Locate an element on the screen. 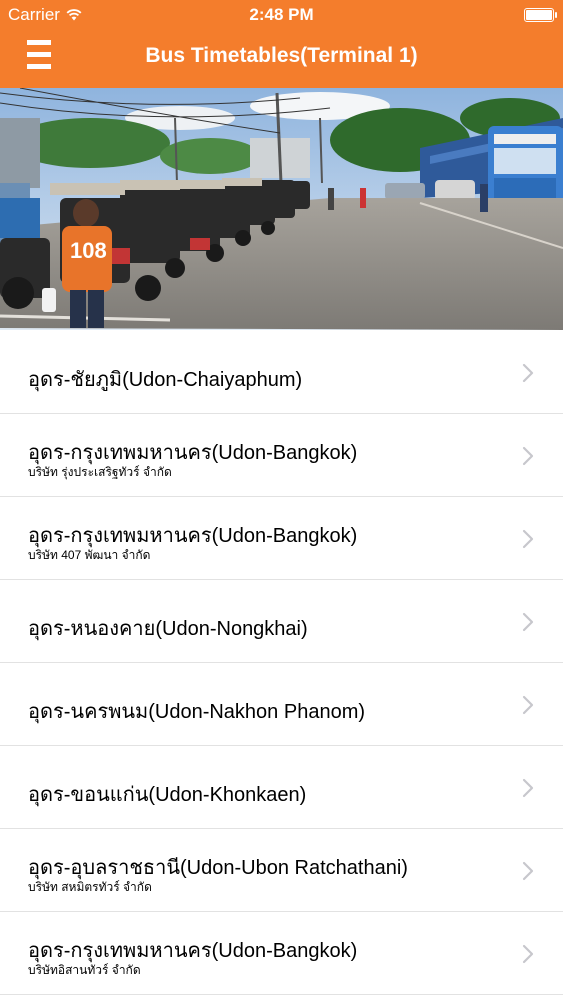 The height and width of the screenshot is (1000, 563). navigation-bar: Bus Timetables(Terminal 1) is located at coordinates (281, 58).